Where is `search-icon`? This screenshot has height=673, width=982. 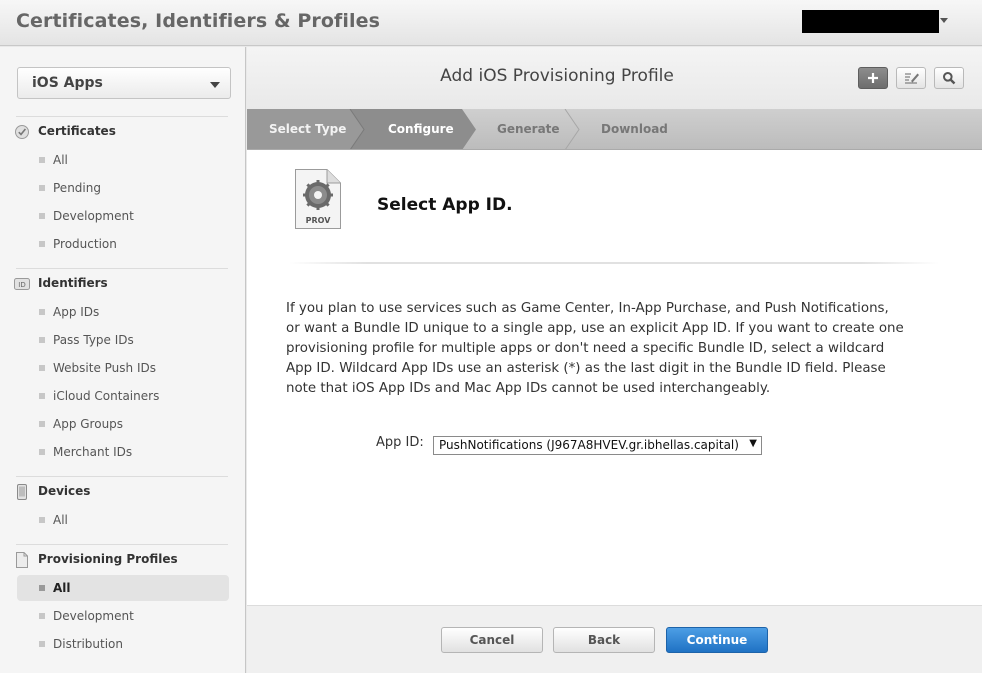 search-icon is located at coordinates (949, 78).